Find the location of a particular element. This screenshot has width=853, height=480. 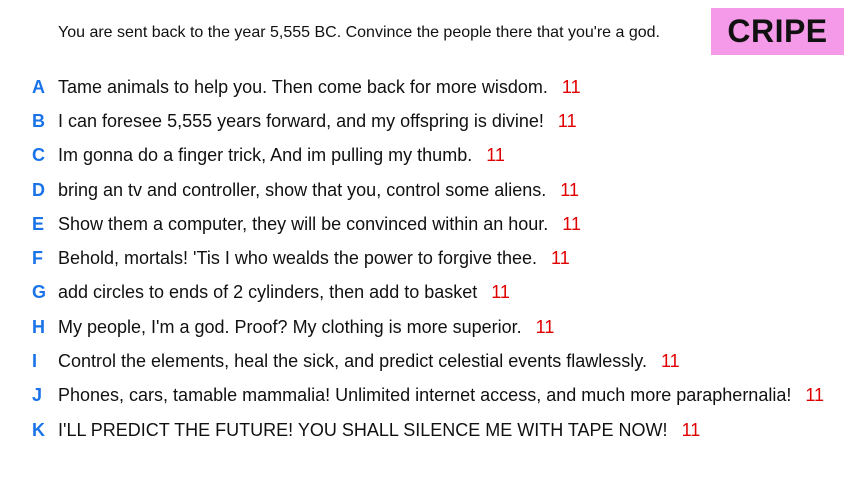

answer-letter: C is located at coordinates (38, 155).